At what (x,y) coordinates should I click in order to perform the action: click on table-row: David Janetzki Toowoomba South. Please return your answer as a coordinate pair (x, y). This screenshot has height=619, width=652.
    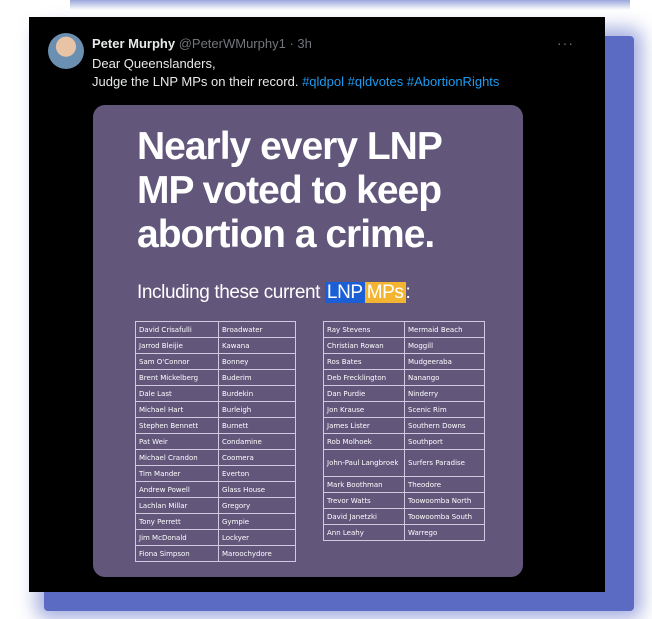
    Looking at the image, I should click on (404, 516).